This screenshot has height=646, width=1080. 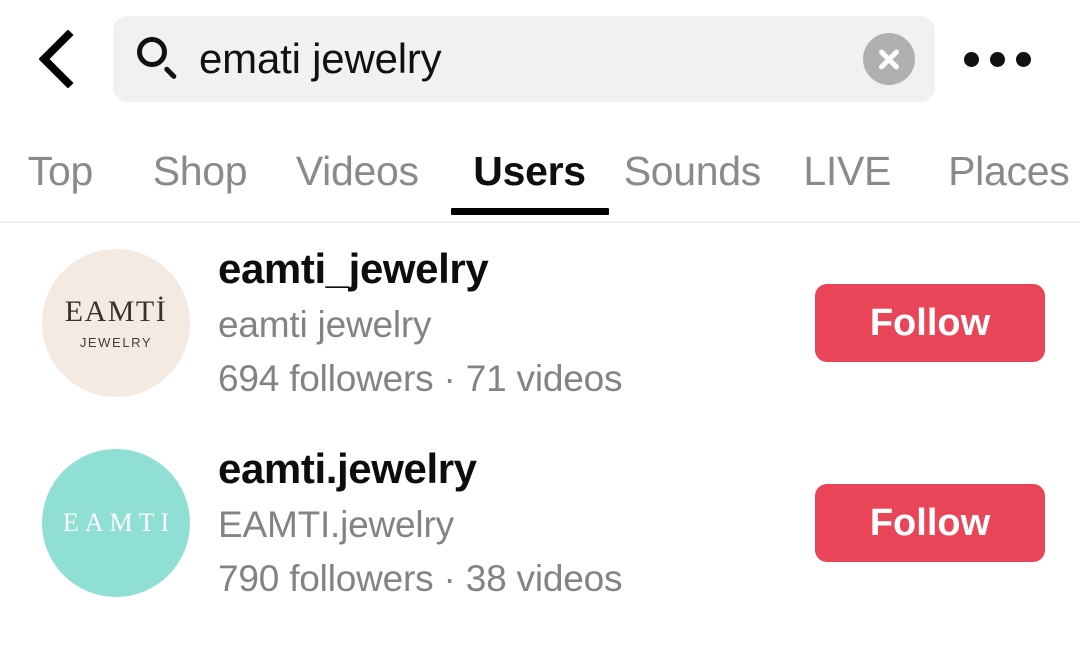 I want to click on tab-label: Top, so click(x=60, y=171).